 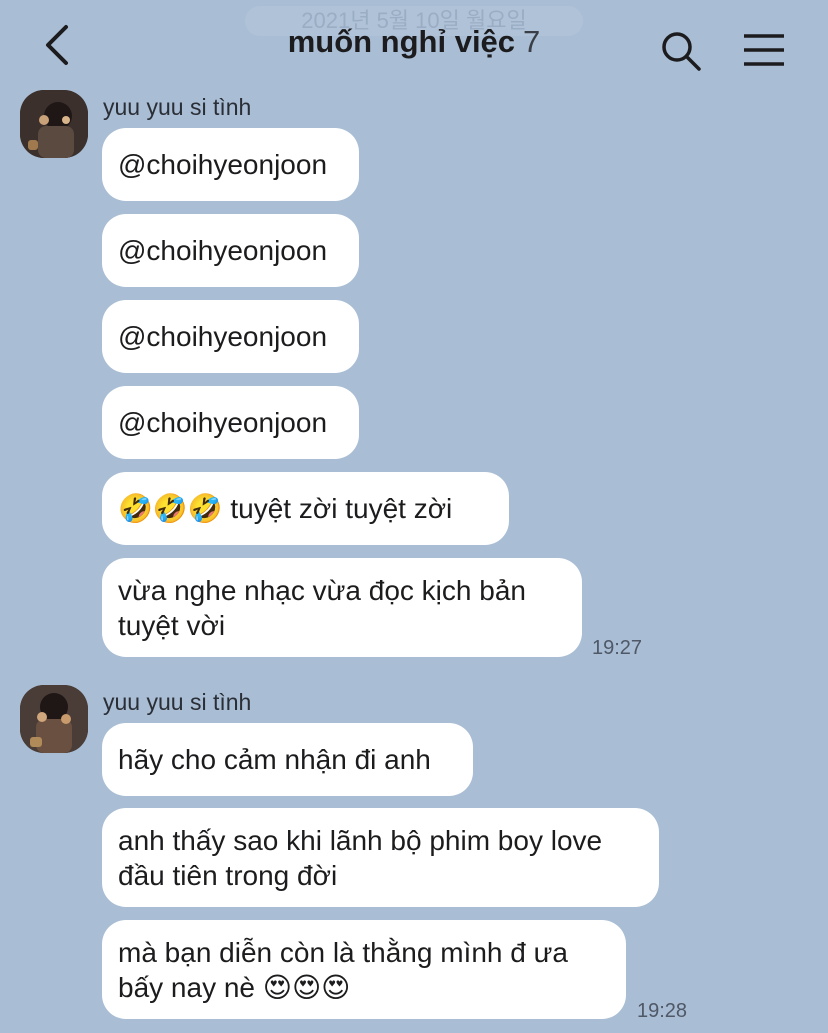 What do you see at coordinates (401, 41) in the screenshot?
I see `chat-name: muốn nghỉ việc` at bounding box center [401, 41].